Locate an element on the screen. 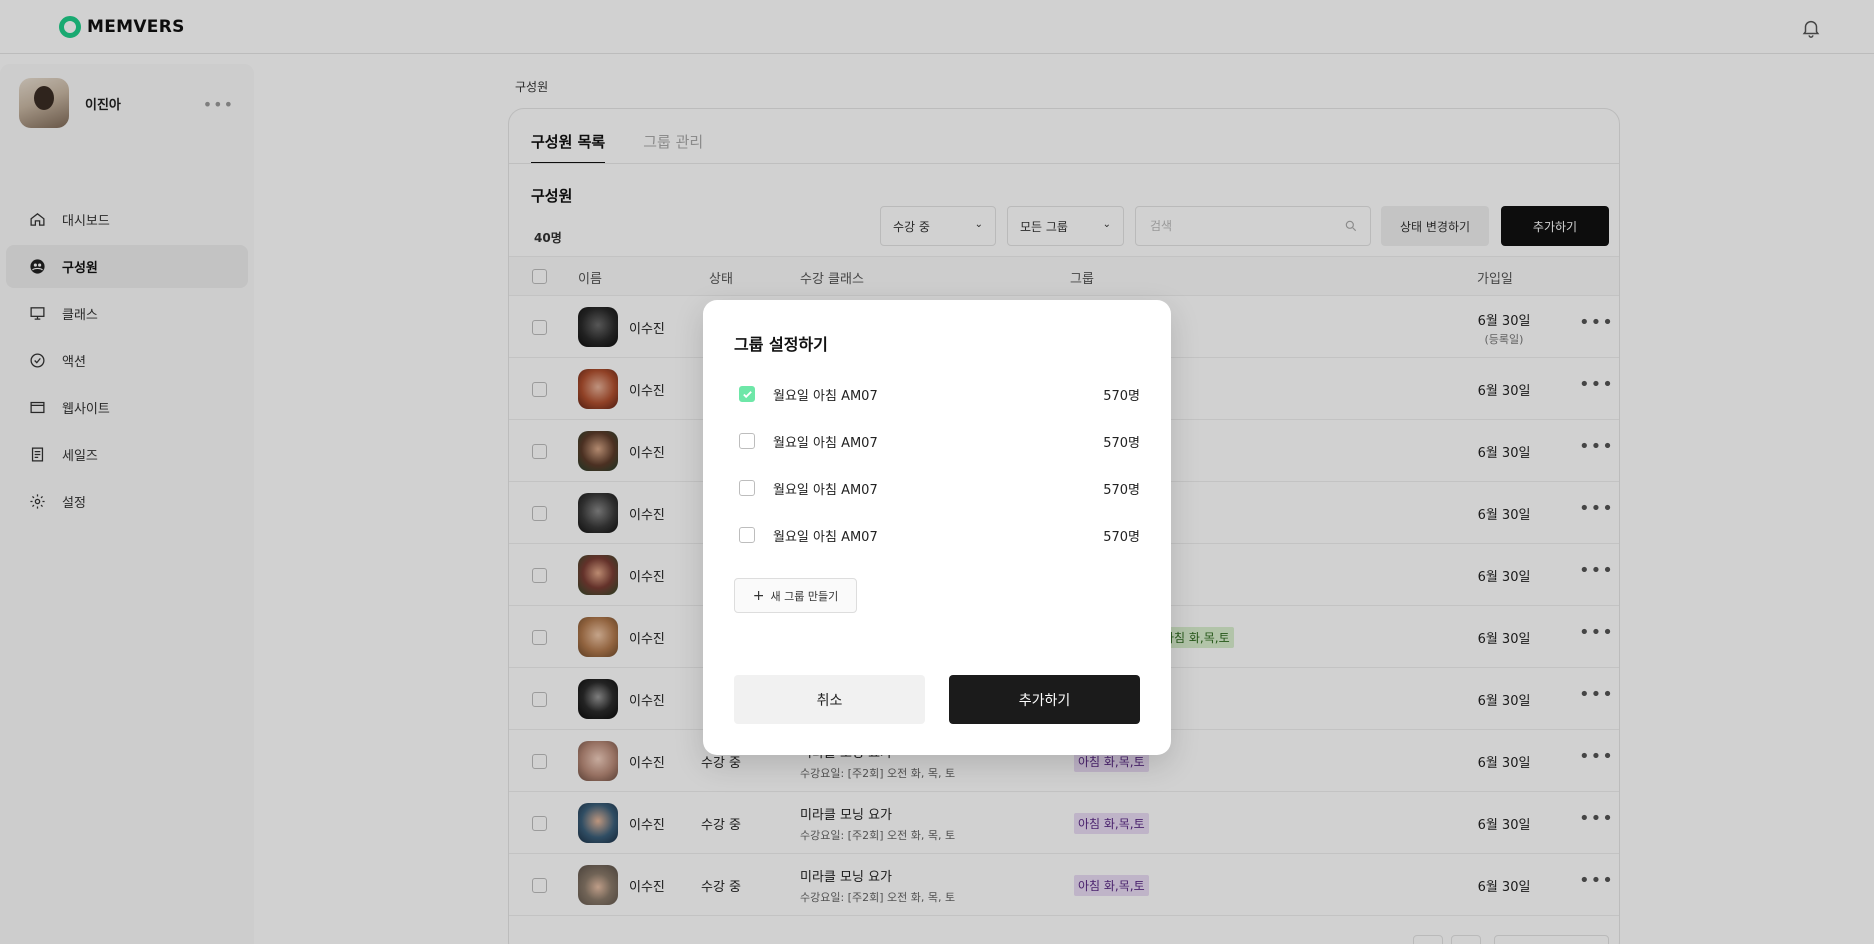  confirm-add-button: 추가하기 is located at coordinates (1044, 699).